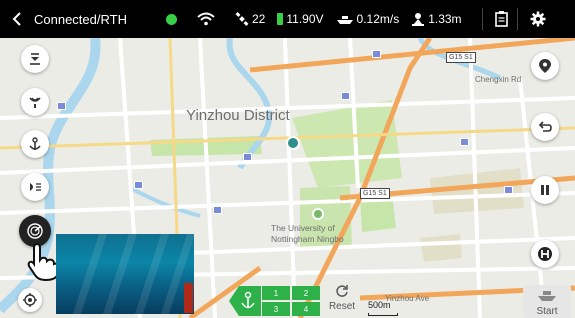 This screenshot has width=575, height=318. What do you see at coordinates (318, 214) in the screenshot?
I see `university-pin-icon` at bounding box center [318, 214].